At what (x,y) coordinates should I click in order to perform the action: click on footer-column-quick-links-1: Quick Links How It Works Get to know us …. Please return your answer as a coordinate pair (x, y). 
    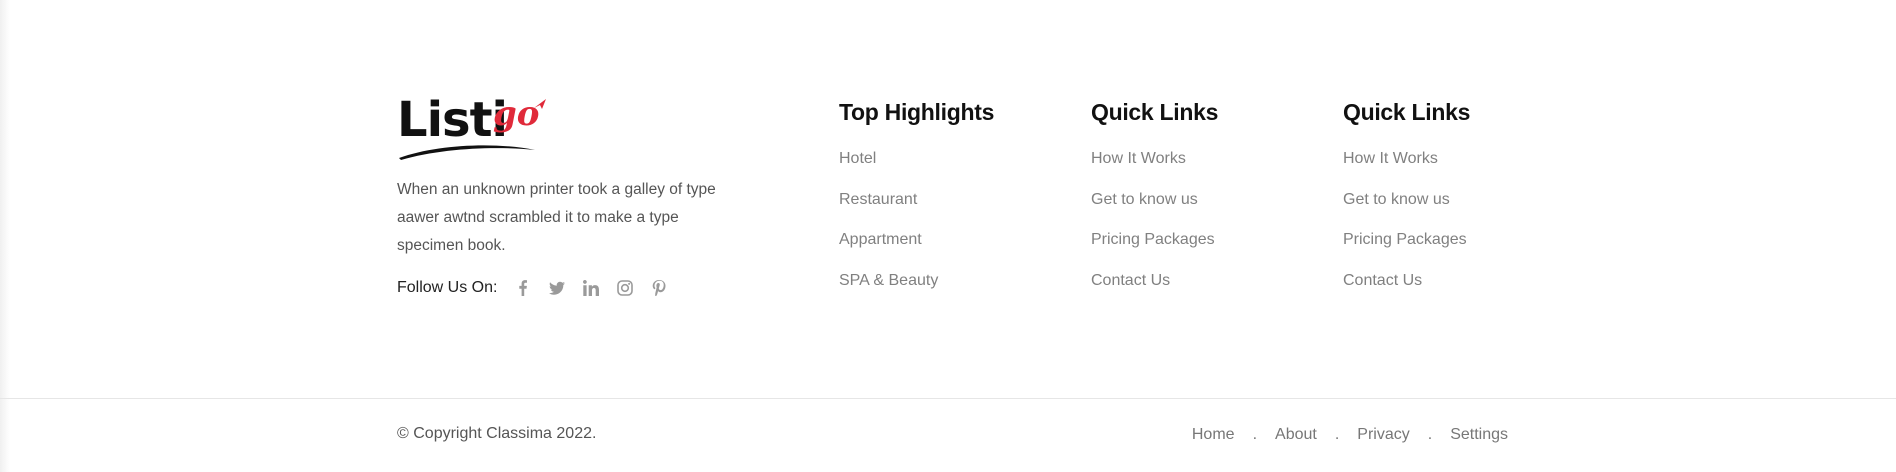
    Looking at the image, I should click on (1154, 205).